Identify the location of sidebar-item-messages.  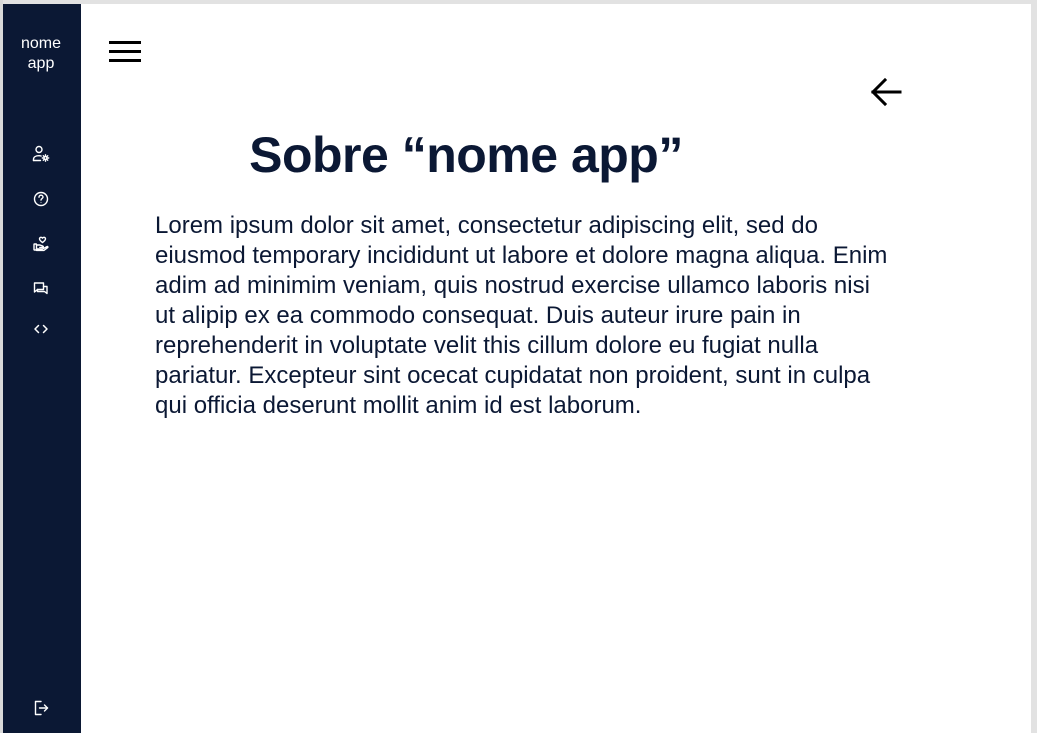
(41, 289).